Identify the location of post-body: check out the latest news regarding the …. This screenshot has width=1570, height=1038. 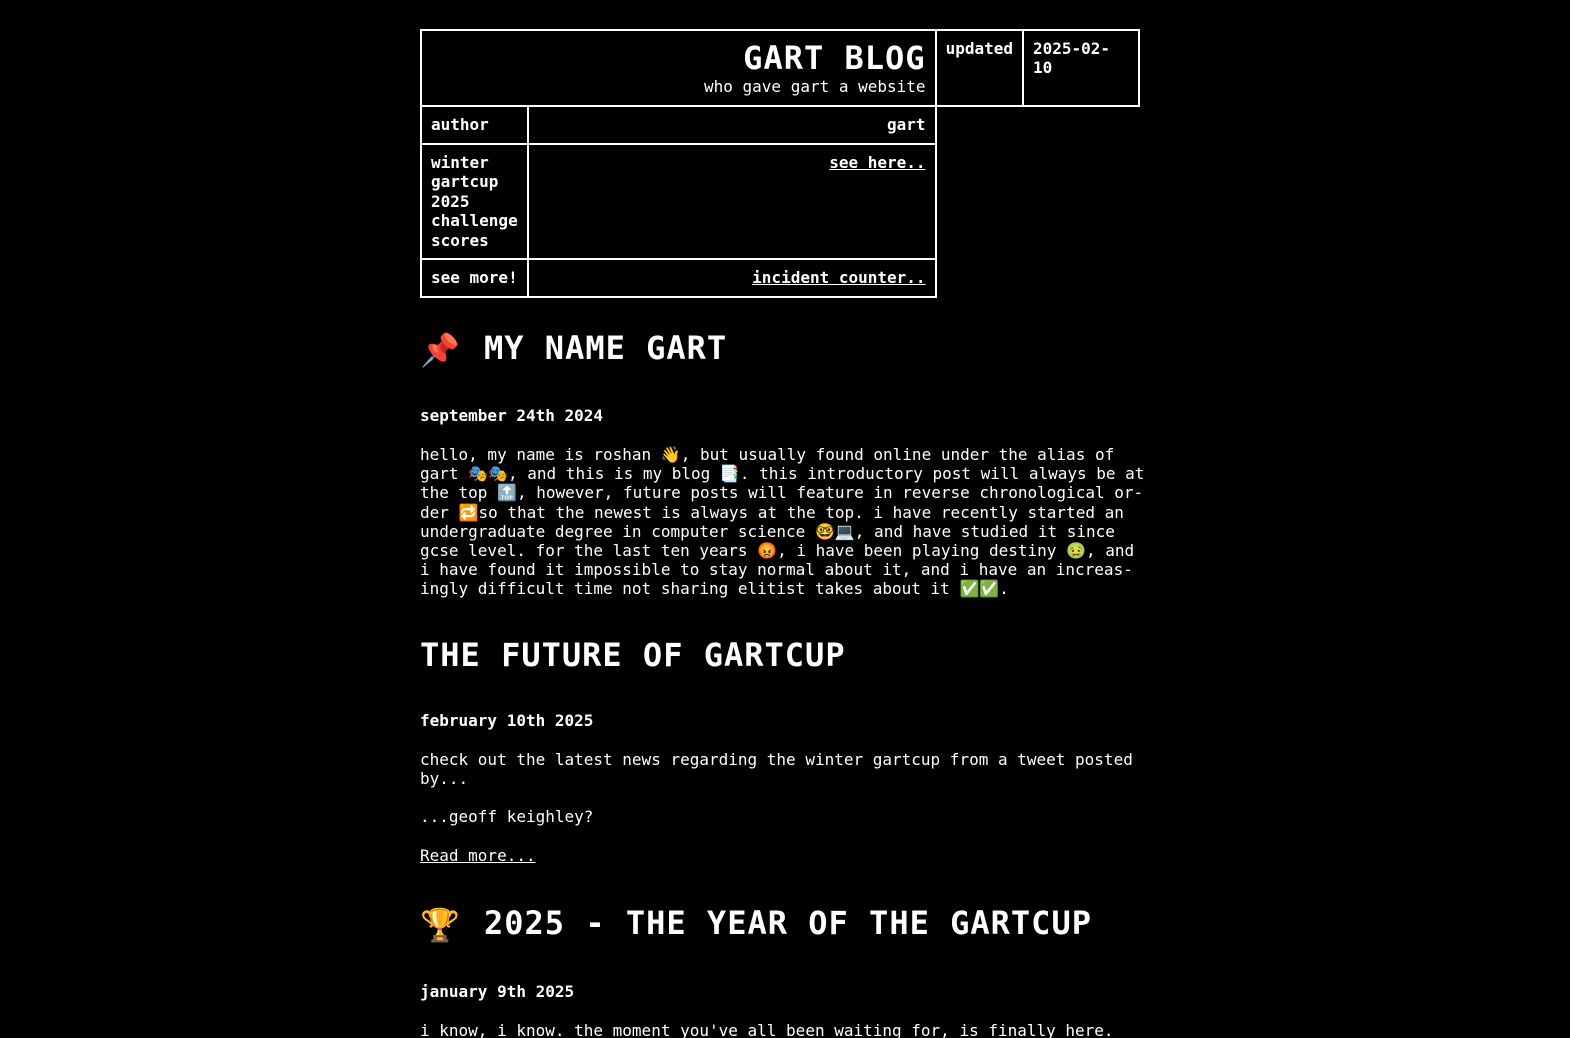
(781, 769).